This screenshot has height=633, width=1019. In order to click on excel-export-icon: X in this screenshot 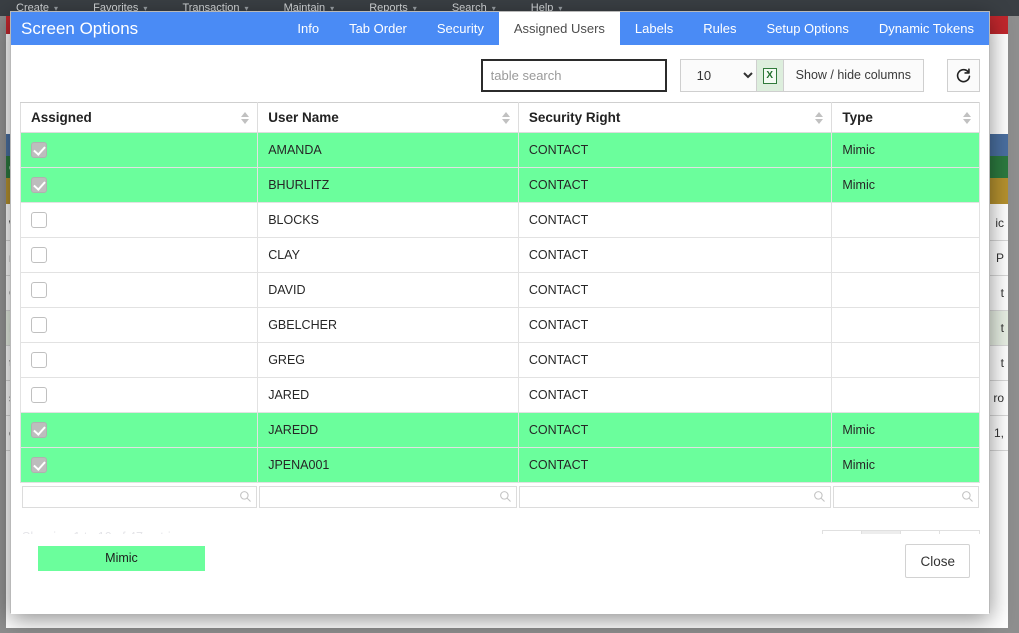, I will do `click(769, 75)`.